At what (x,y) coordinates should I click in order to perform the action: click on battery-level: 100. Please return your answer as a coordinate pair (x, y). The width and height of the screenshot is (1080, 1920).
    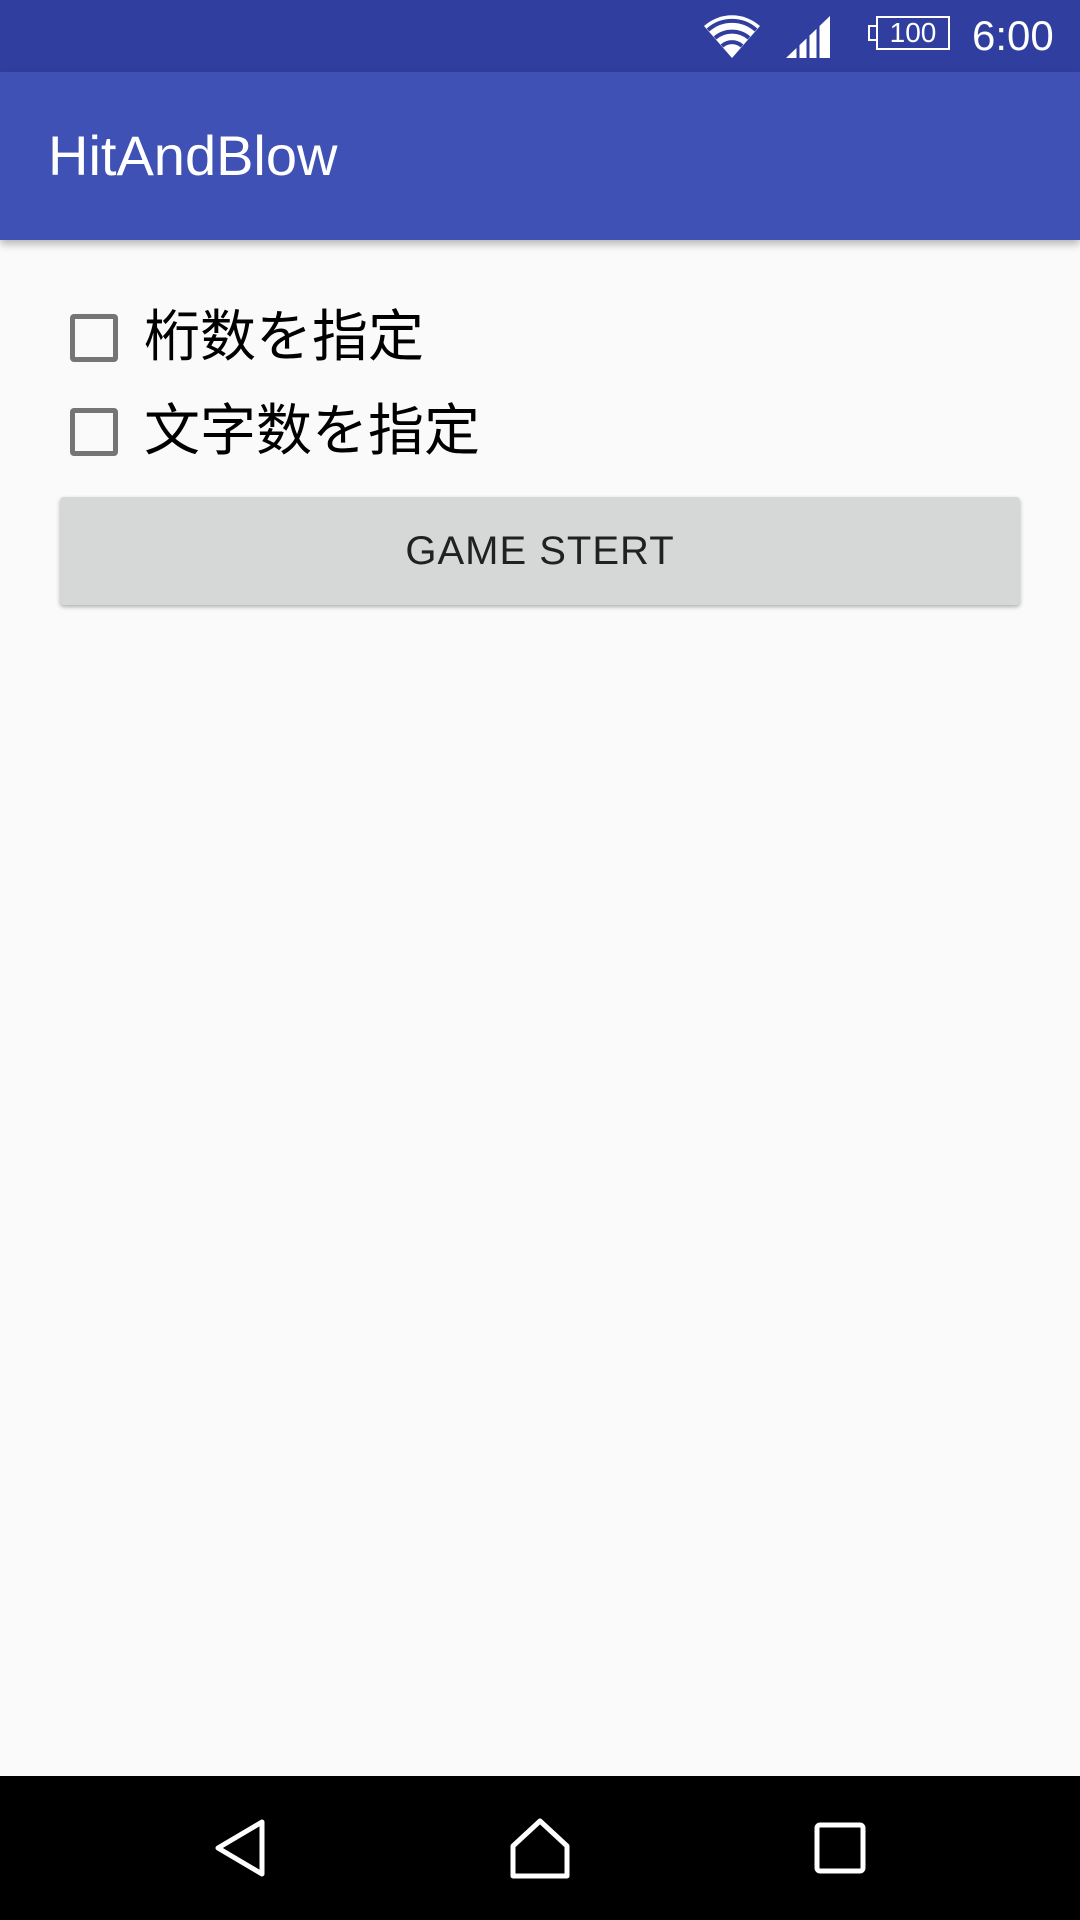
    Looking at the image, I should click on (913, 32).